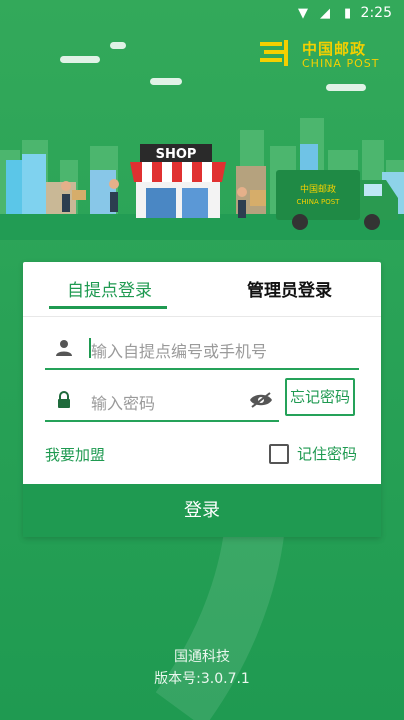 This screenshot has width=404, height=720. What do you see at coordinates (341, 63) in the screenshot?
I see `logo-english: CHINA POST` at bounding box center [341, 63].